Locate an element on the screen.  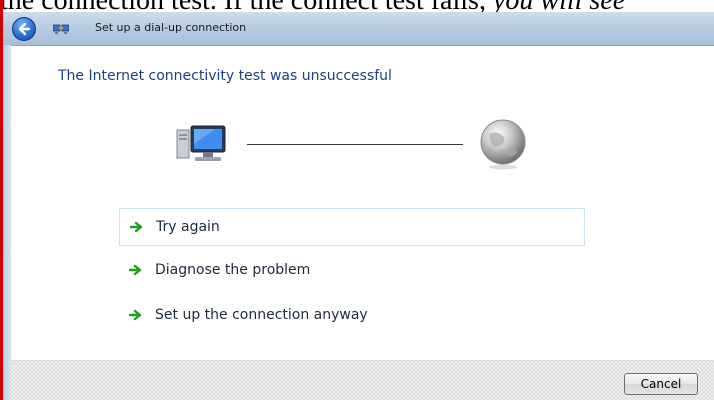
back-button is located at coordinates (24, 29).